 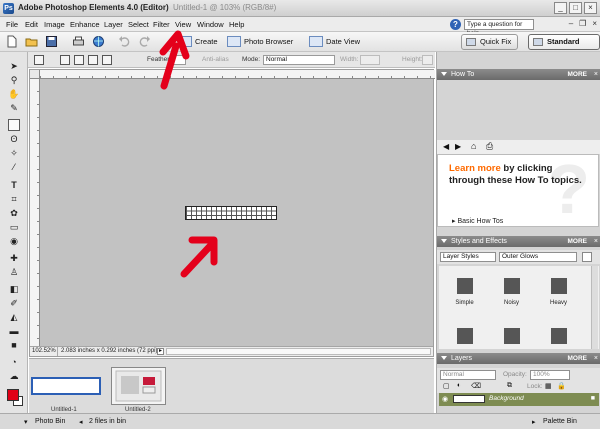 What do you see at coordinates (14, 213) in the screenshot?
I see `cookie-cutter-tool-icon: ✿` at bounding box center [14, 213].